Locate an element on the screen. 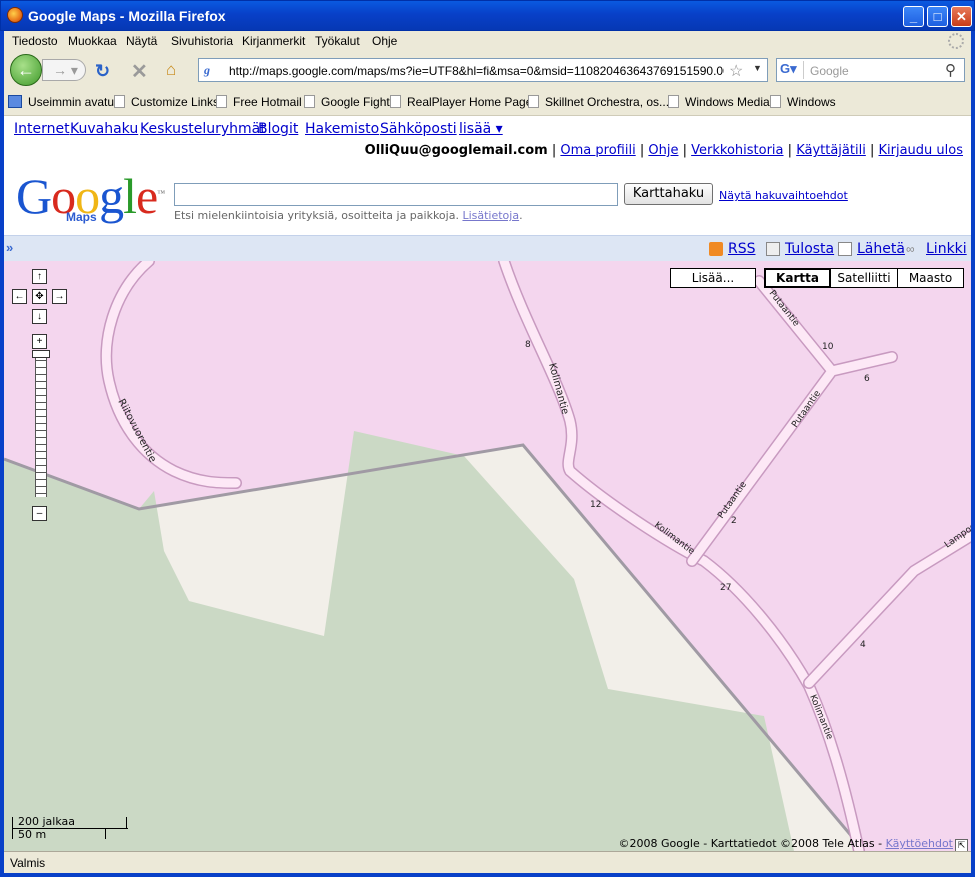  throbber-icon is located at coordinates (956, 41).